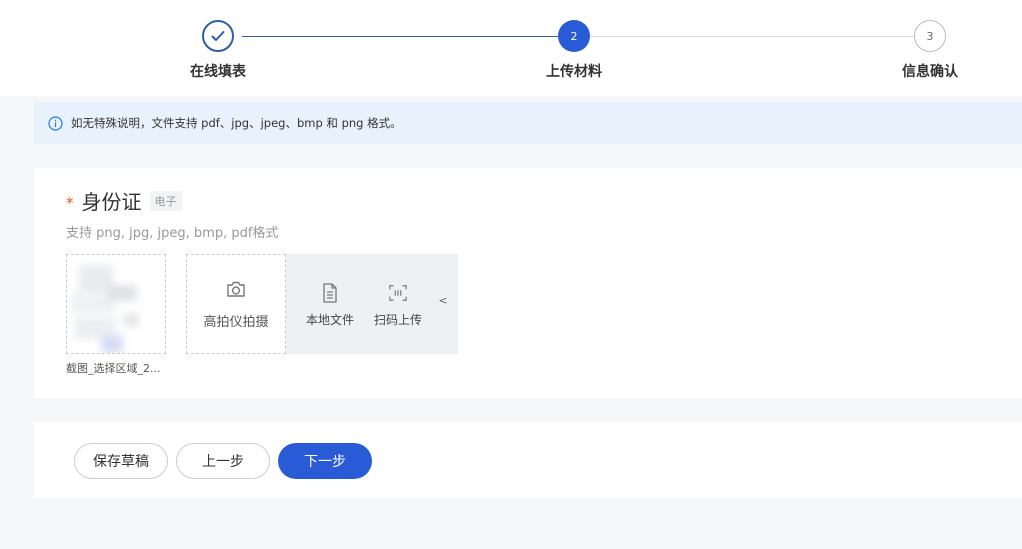 The image size is (1022, 549). What do you see at coordinates (172, 233) in the screenshot?
I see `format-hint: 支持 png, jpg, jpeg, bmp, pdf格式` at bounding box center [172, 233].